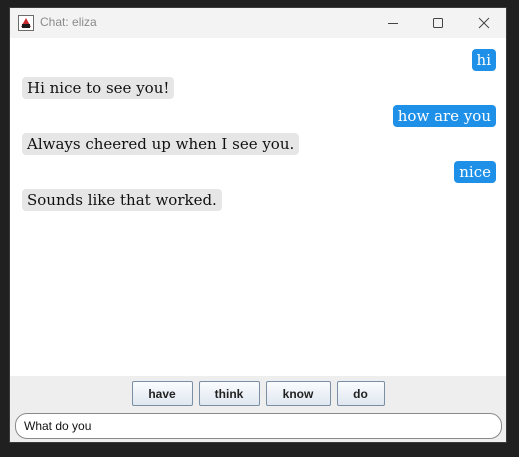 The image size is (519, 457). I want to click on suggestion-button-know: know, so click(298, 393).